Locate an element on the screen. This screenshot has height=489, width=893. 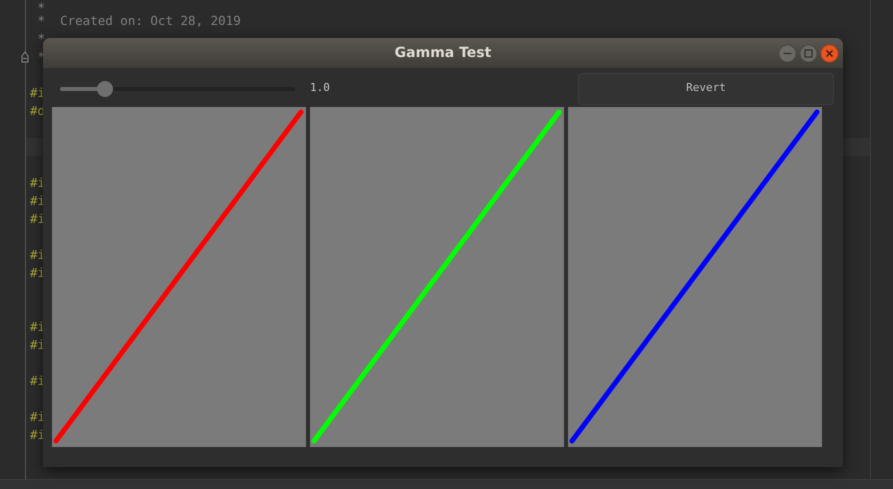
minimize-button is located at coordinates (787, 53).